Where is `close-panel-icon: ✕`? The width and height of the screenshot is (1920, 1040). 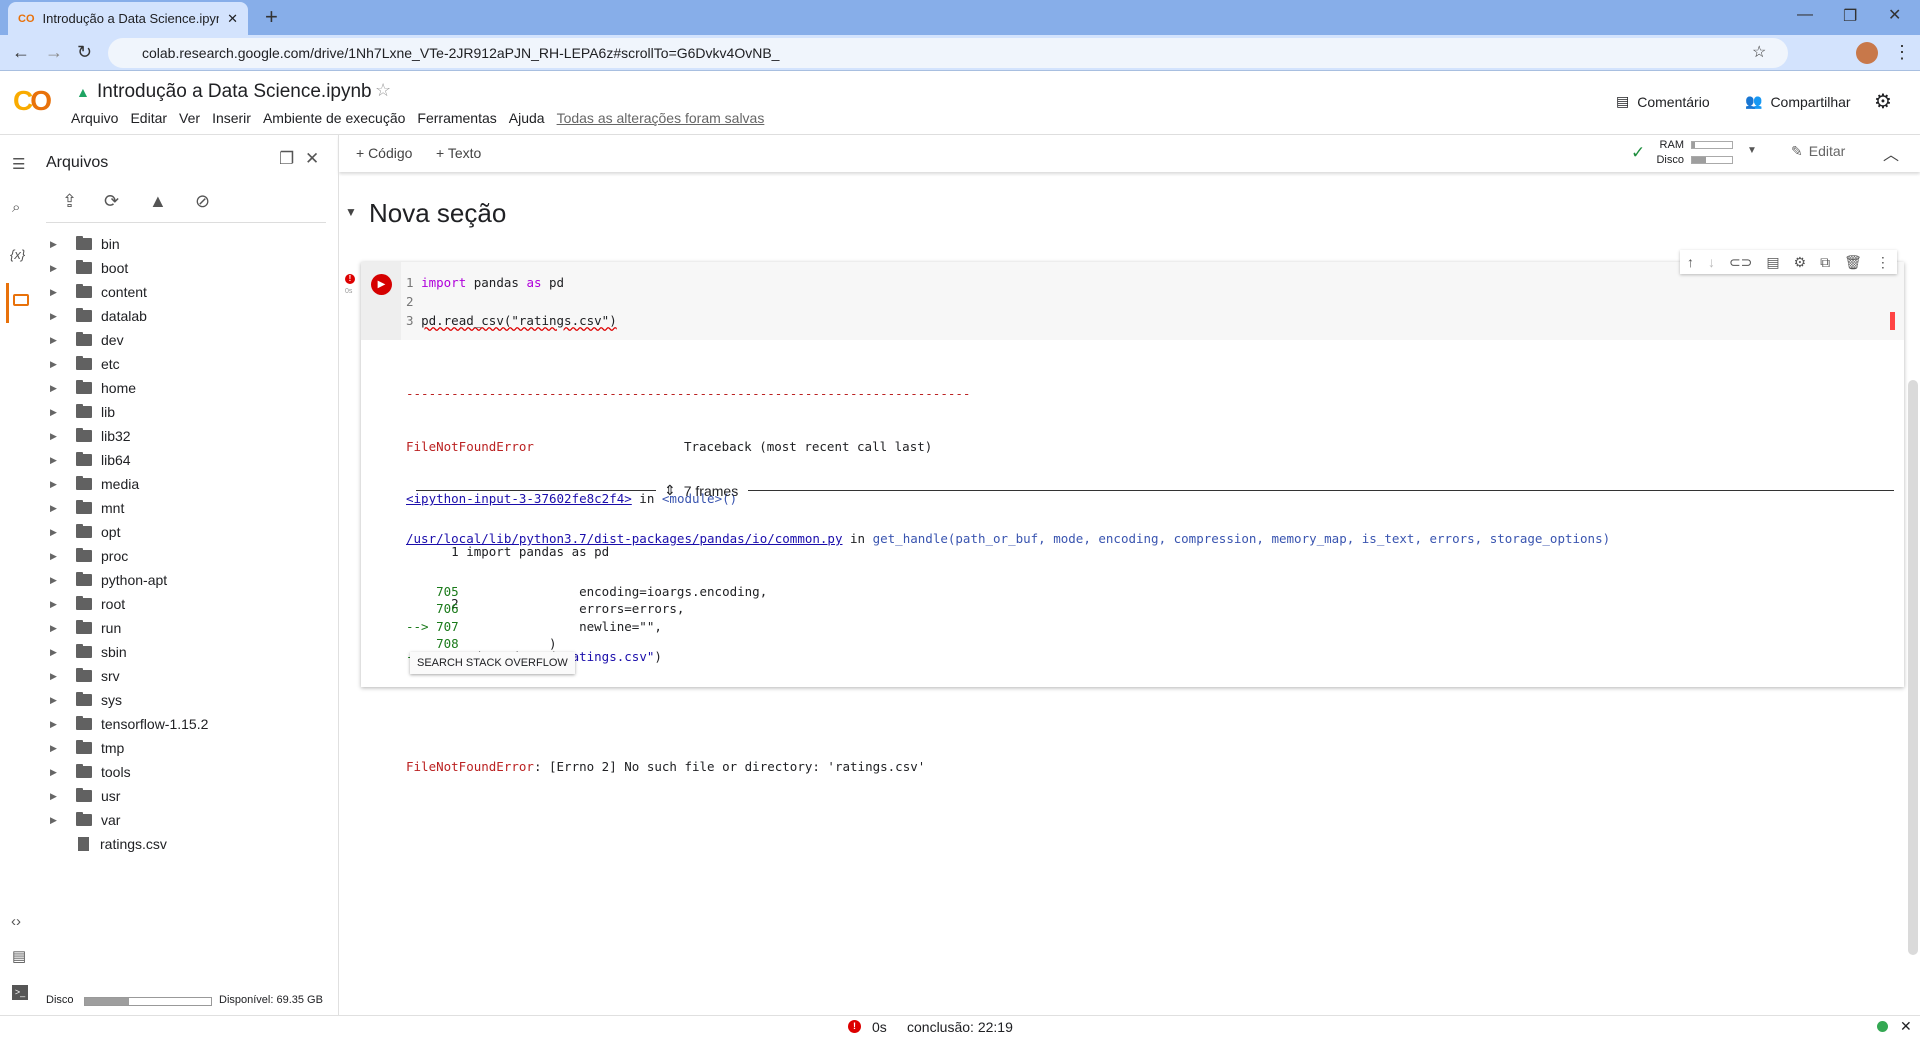
close-panel-icon: ✕ is located at coordinates (312, 159).